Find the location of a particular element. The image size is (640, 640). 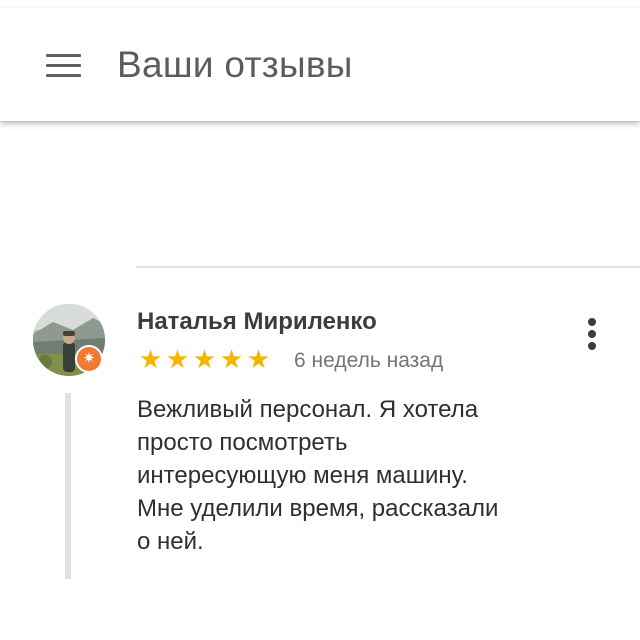

divider is located at coordinates (388, 267).